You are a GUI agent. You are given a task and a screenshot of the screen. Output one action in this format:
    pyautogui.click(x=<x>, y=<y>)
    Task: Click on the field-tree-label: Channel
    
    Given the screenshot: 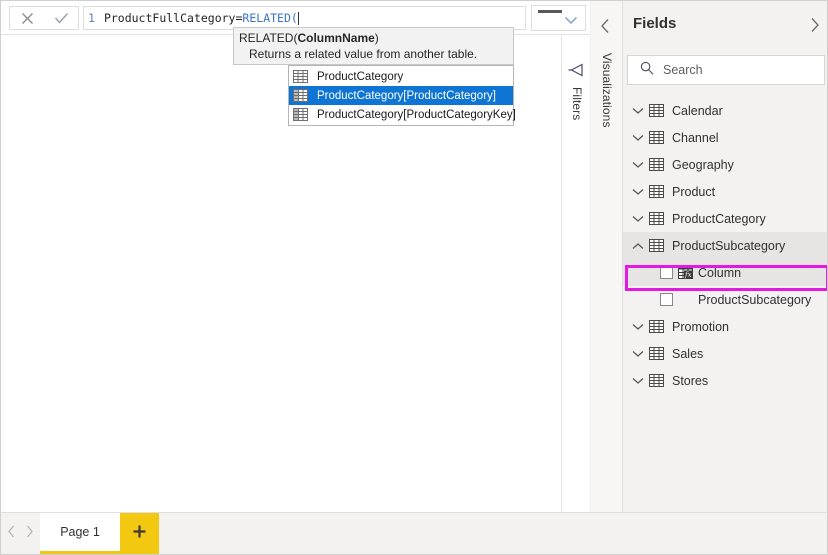 What is the action you would take?
    pyautogui.click(x=695, y=137)
    